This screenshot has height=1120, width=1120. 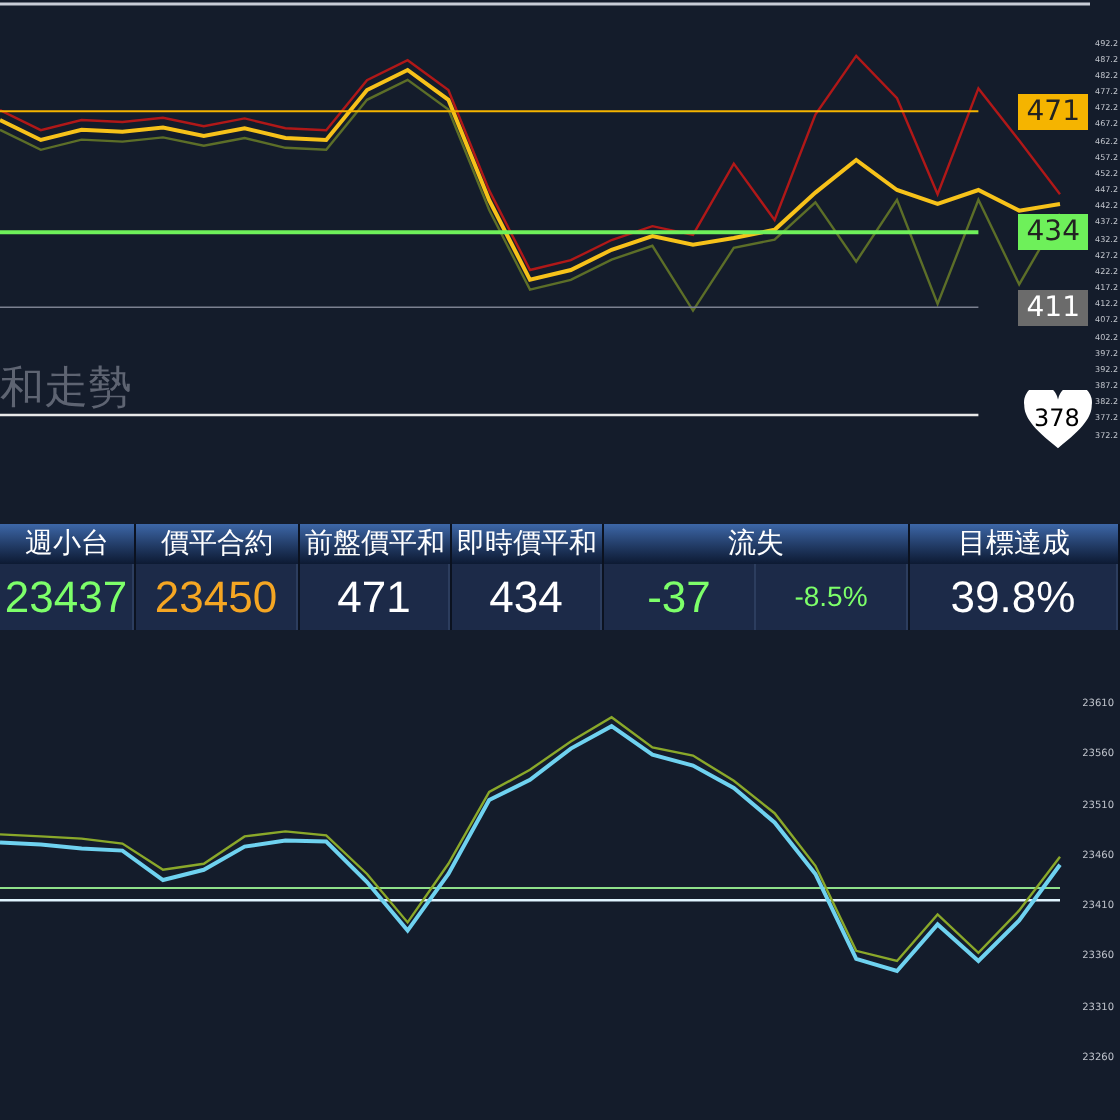 I want to click on column-header: 週小台, so click(x=67, y=544).